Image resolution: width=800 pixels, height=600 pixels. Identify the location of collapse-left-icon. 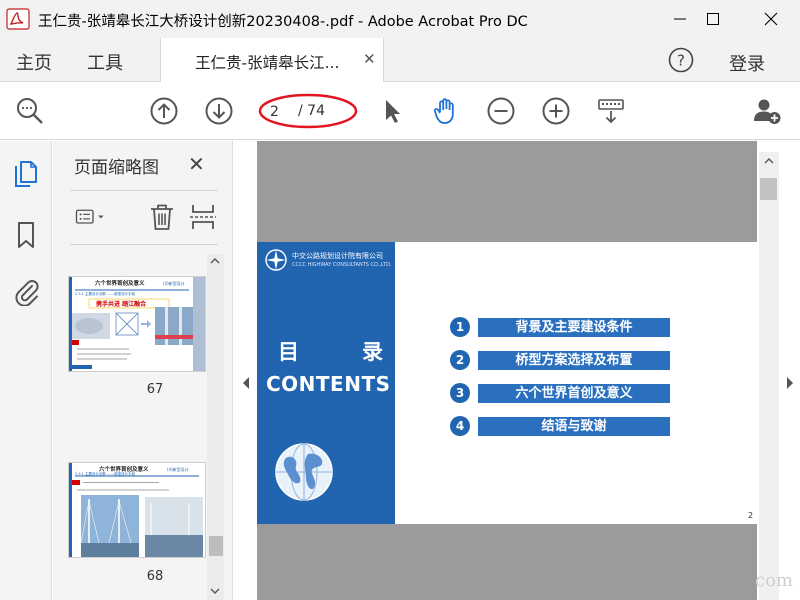
(246, 383).